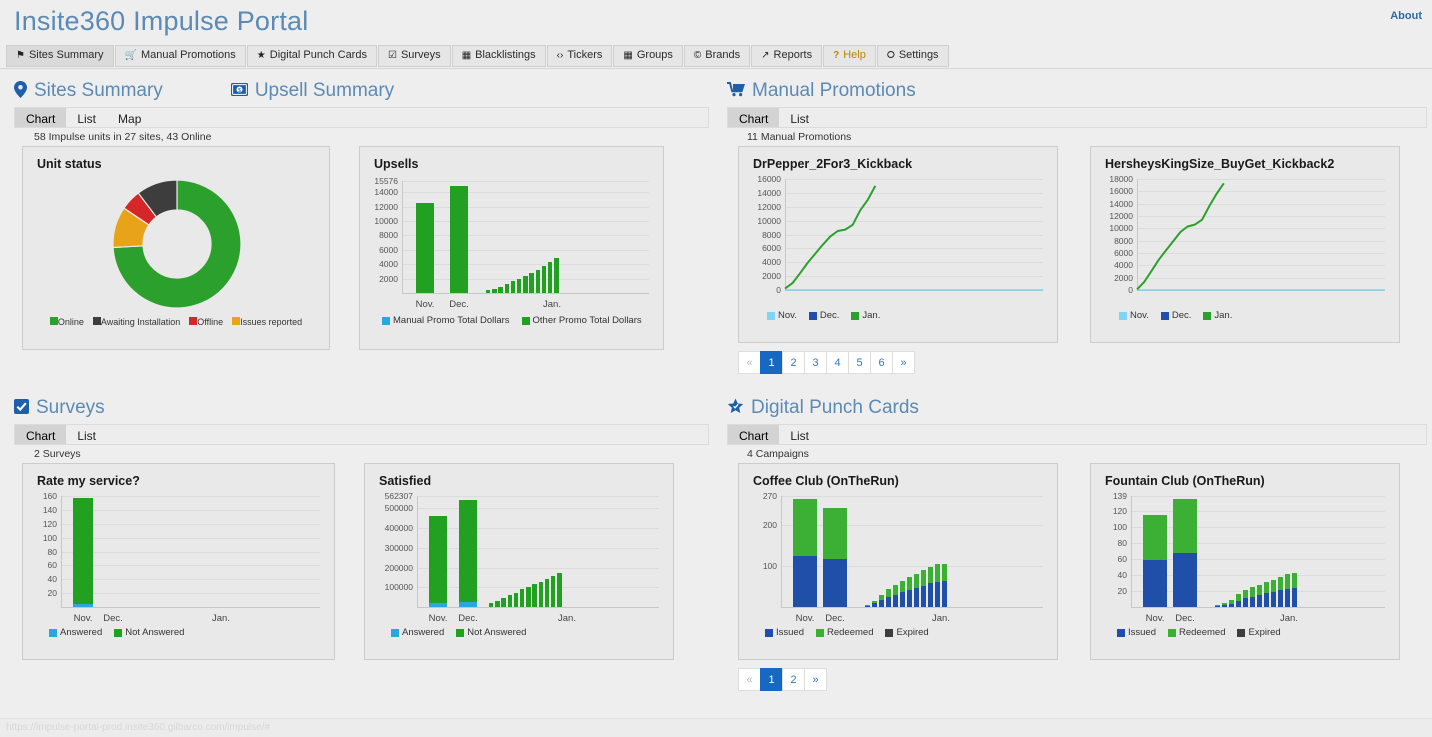  What do you see at coordinates (754, 434) in the screenshot?
I see `tab-punchcards-chart: Chart` at bounding box center [754, 434].